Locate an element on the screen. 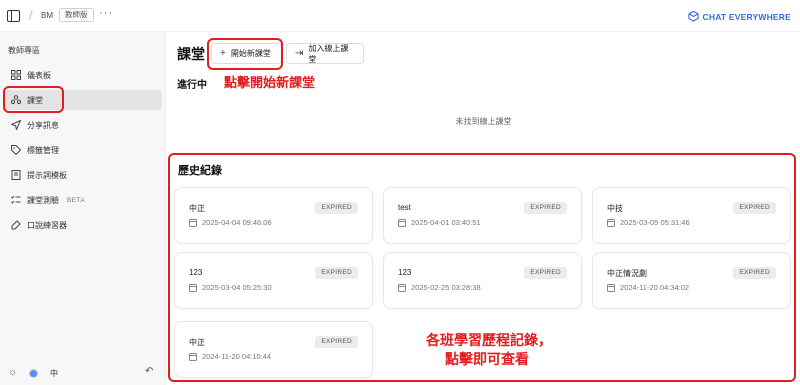 This screenshot has width=800, height=385. class-name: 中技 is located at coordinates (615, 208).